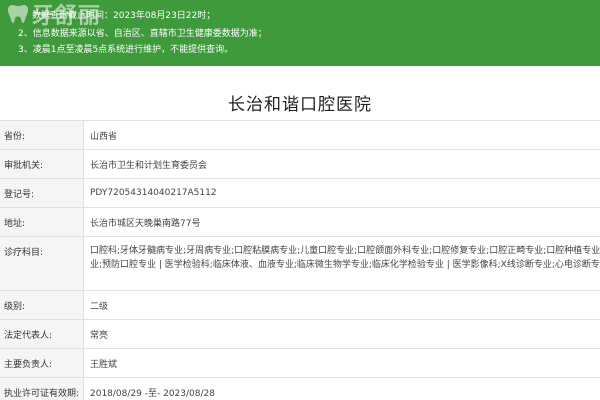 The image size is (600, 400). What do you see at coordinates (300, 389) in the screenshot?
I see `row-license-validity: 执业许可证有效期: 2018/08/29 -至- 2023/08/28` at bounding box center [300, 389].